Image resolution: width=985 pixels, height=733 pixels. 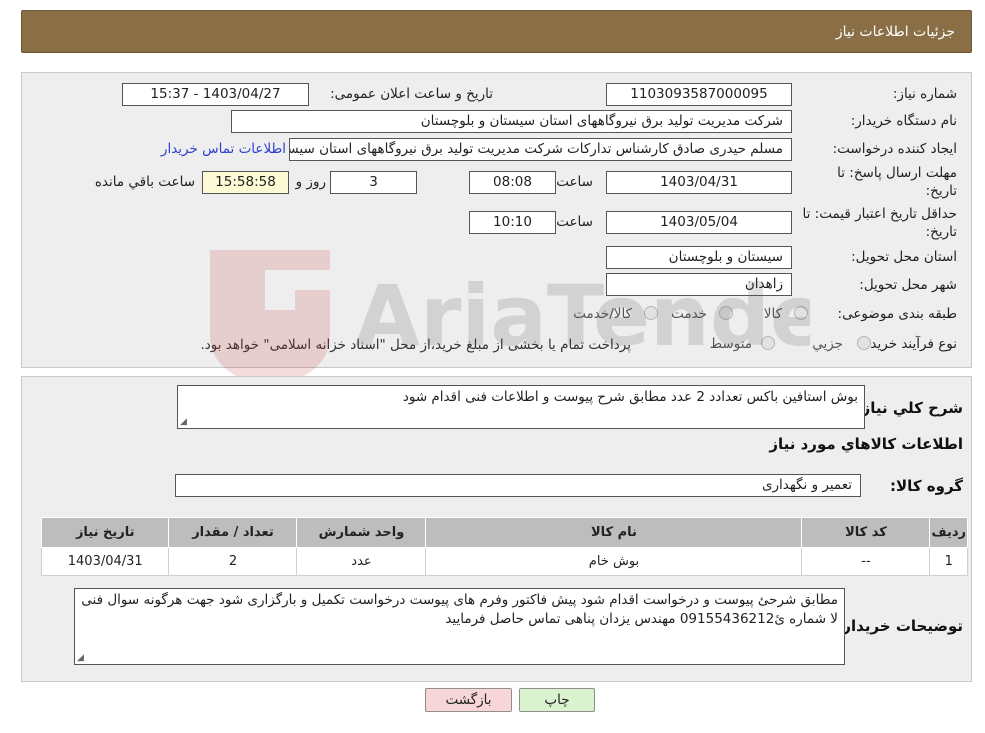 What do you see at coordinates (948, 532) in the screenshot?
I see `col-row-number: ردیف` at bounding box center [948, 532].